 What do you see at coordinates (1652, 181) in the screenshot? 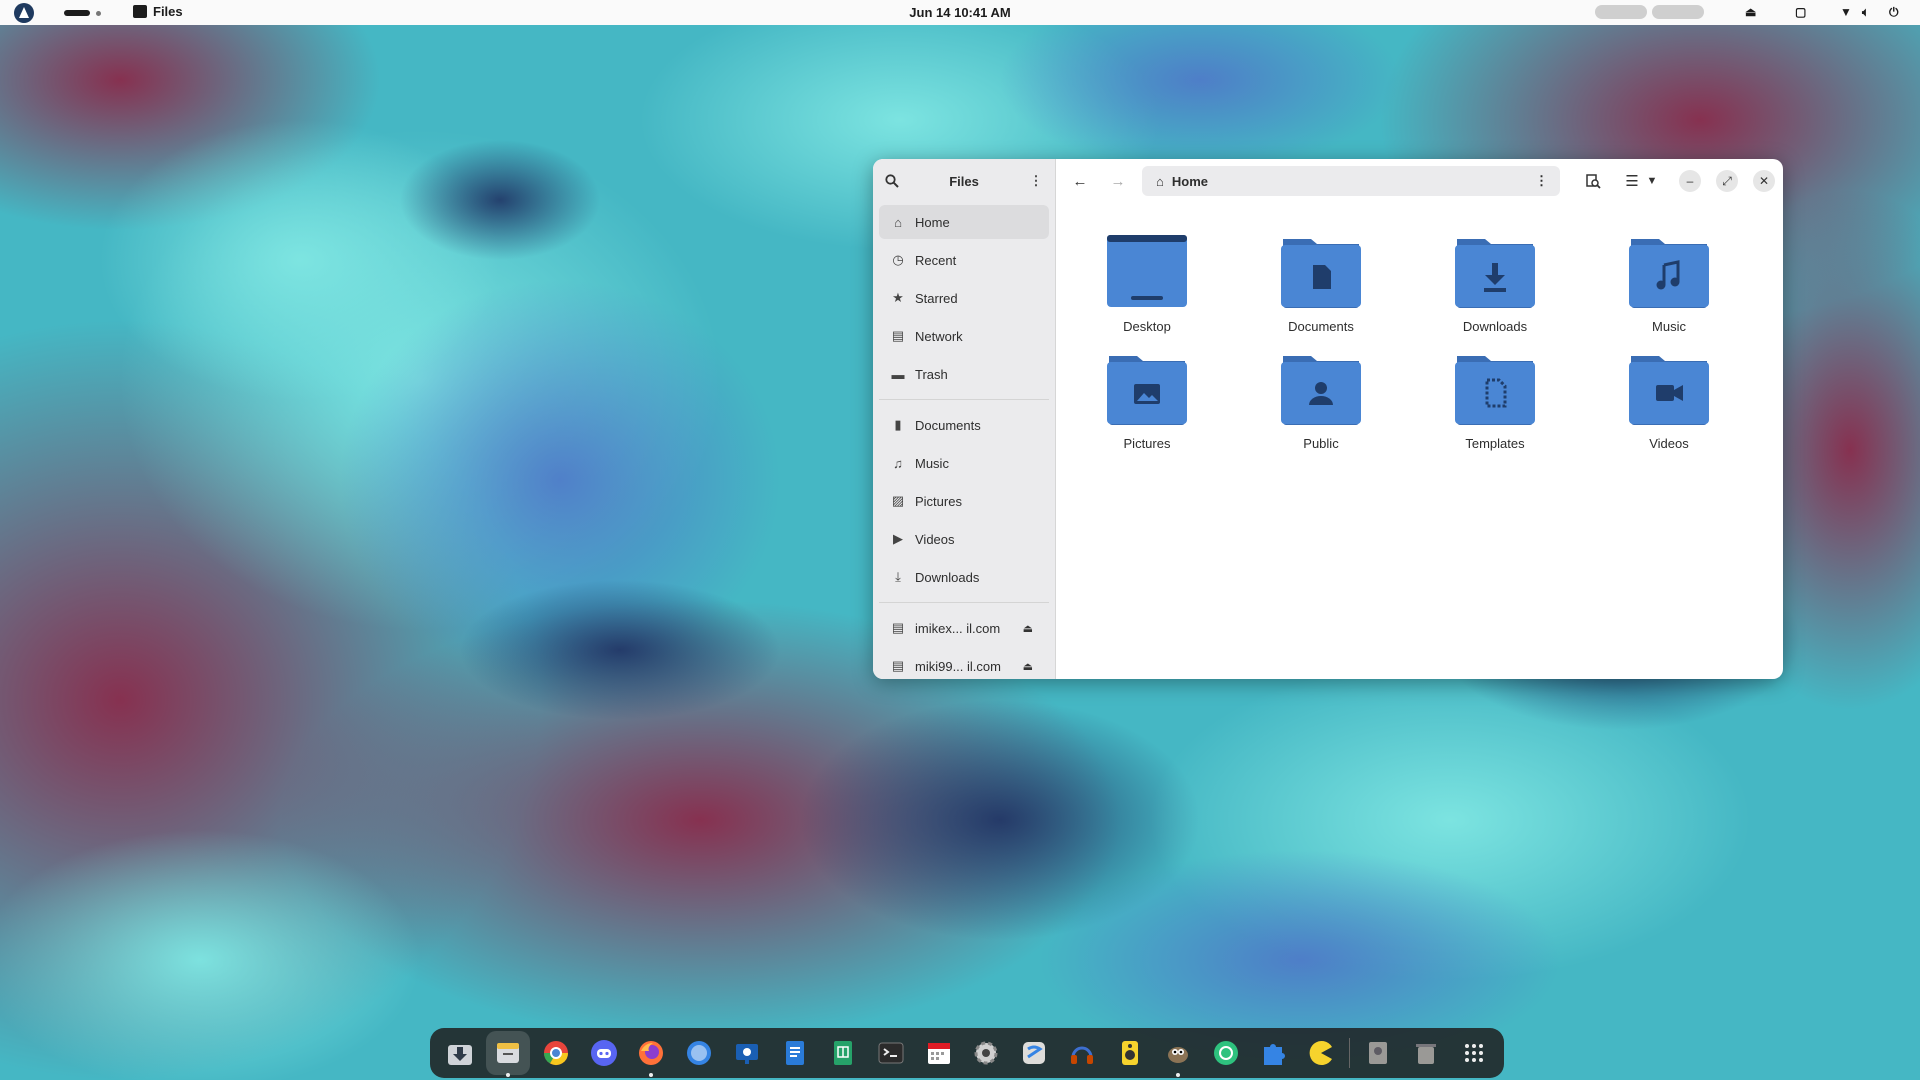
I see `view-options-chevron-icon: ▼` at bounding box center [1652, 181].